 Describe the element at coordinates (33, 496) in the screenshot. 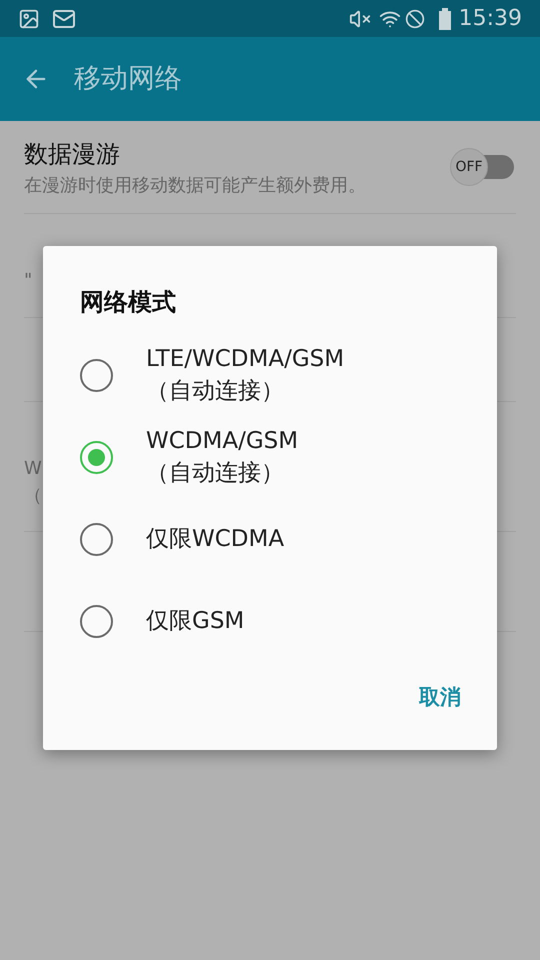

I see `setting-subtitle: （` at that location.